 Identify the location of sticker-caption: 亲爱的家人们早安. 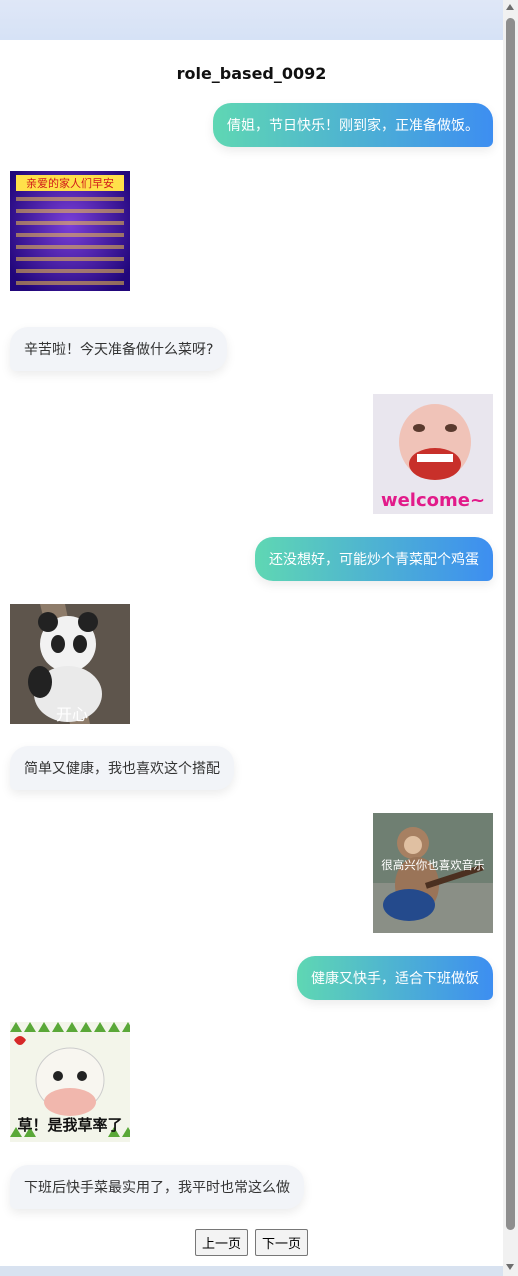
(70, 183).